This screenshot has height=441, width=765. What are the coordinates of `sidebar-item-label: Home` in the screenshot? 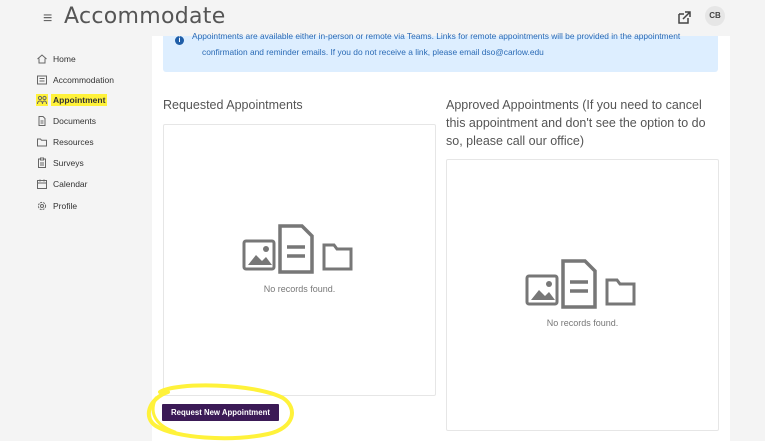 It's located at (64, 59).